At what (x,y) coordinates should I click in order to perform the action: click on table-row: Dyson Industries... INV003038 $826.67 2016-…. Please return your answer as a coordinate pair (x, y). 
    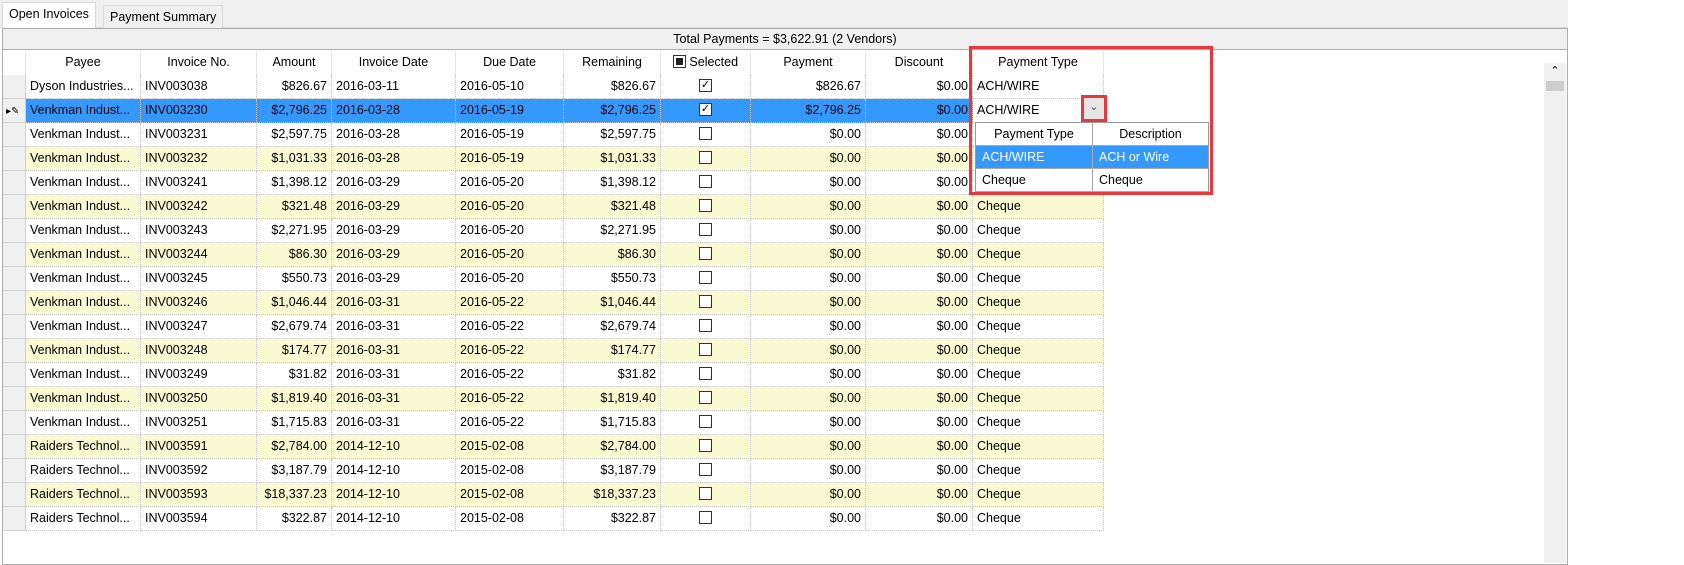
    Looking at the image, I should click on (553, 87).